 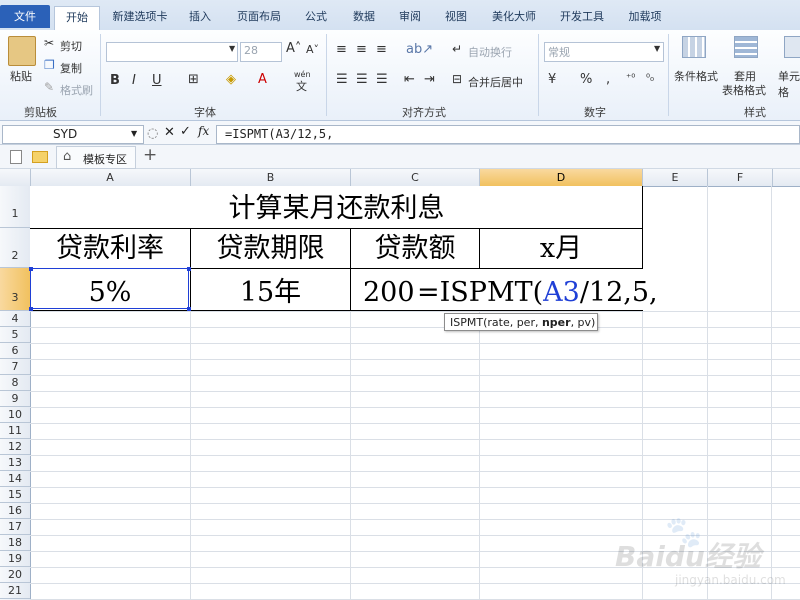 What do you see at coordinates (15, 463) in the screenshot?
I see `row-header-13: 13` at bounding box center [15, 463].